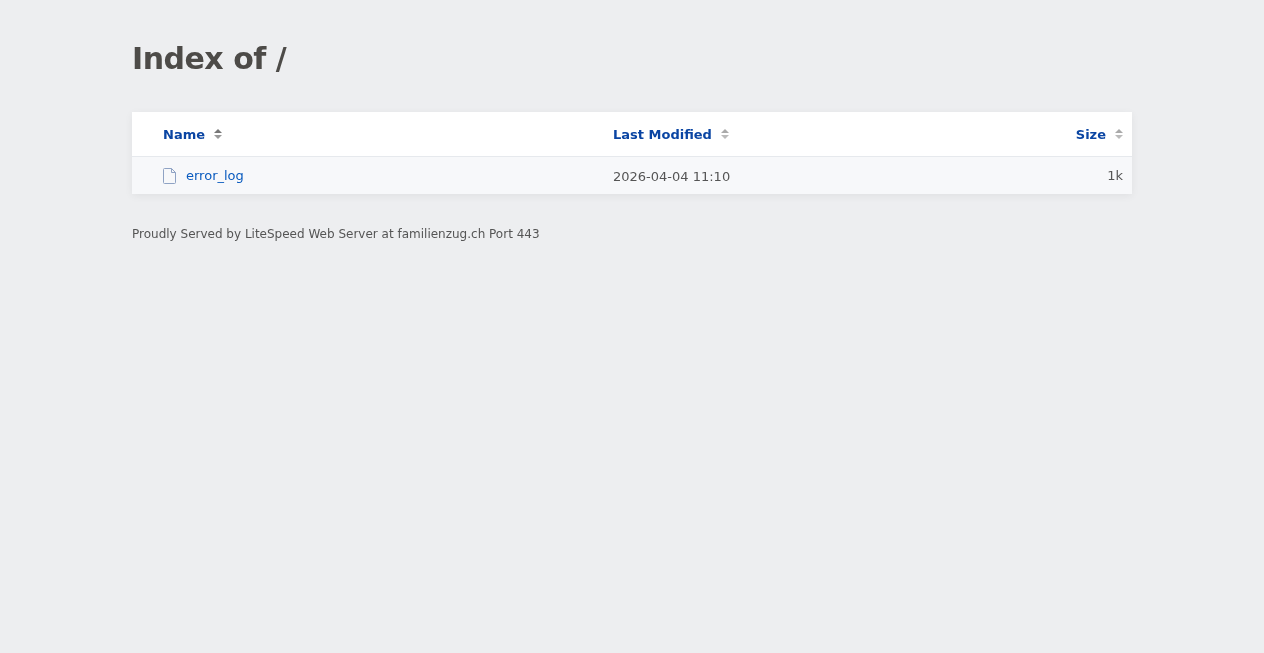 This screenshot has width=1264, height=653. Describe the element at coordinates (671, 134) in the screenshot. I see `column-header: Last Modified` at that location.